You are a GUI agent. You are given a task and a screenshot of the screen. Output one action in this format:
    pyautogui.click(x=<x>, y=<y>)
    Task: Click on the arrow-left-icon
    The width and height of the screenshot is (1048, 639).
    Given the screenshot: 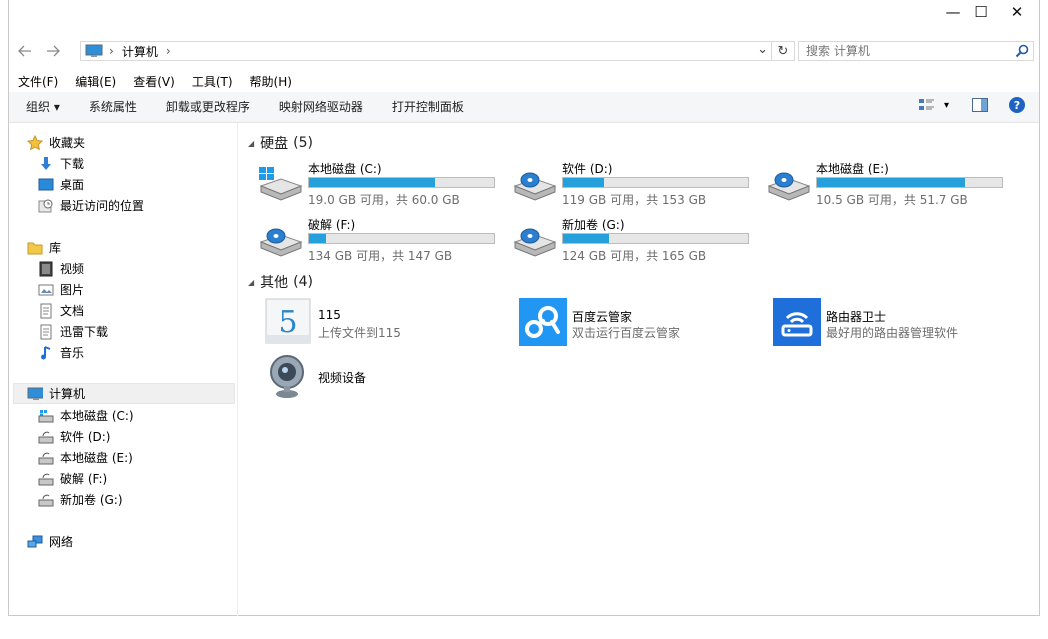 What is the action you would take?
    pyautogui.click(x=24, y=51)
    